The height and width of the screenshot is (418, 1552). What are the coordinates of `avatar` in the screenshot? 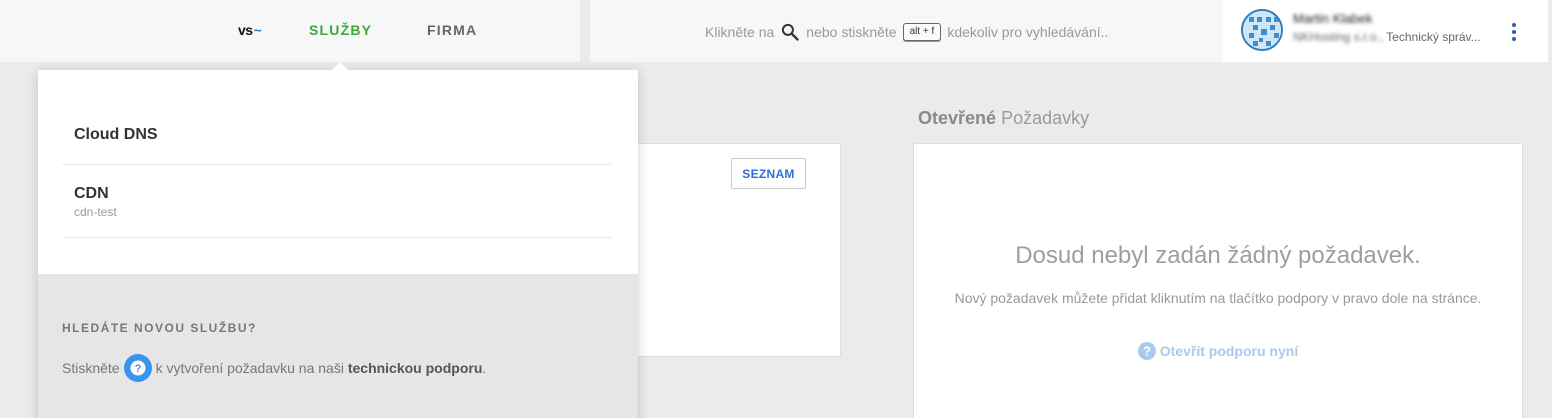 It's located at (1262, 30).